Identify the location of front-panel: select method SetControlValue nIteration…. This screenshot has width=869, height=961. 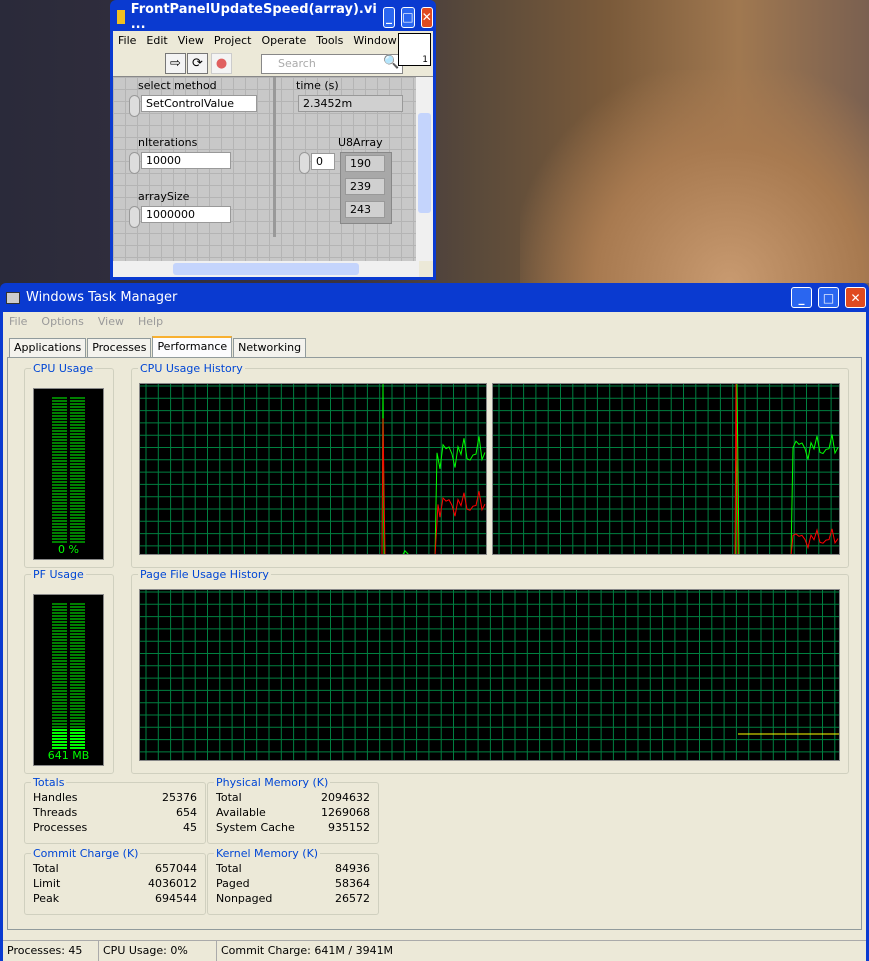
(266, 169).